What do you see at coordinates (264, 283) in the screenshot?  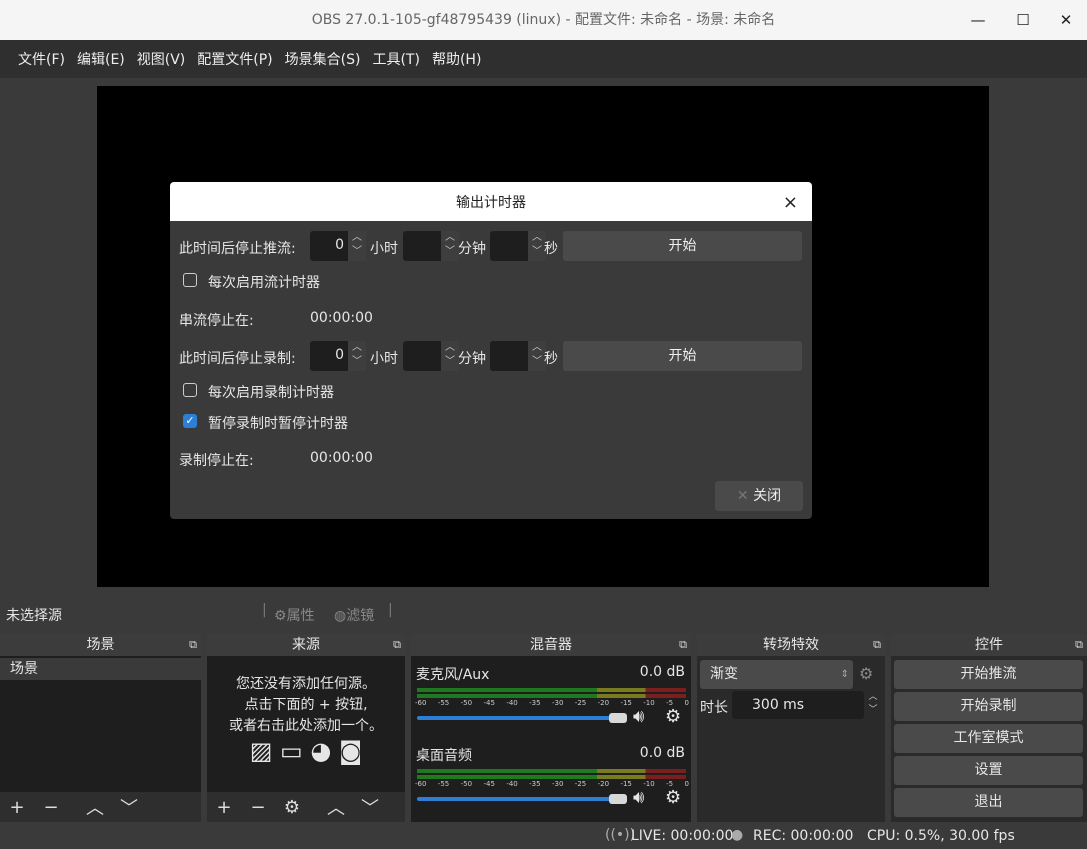 I see `stream-auto-label: 每次启用流计时器` at bounding box center [264, 283].